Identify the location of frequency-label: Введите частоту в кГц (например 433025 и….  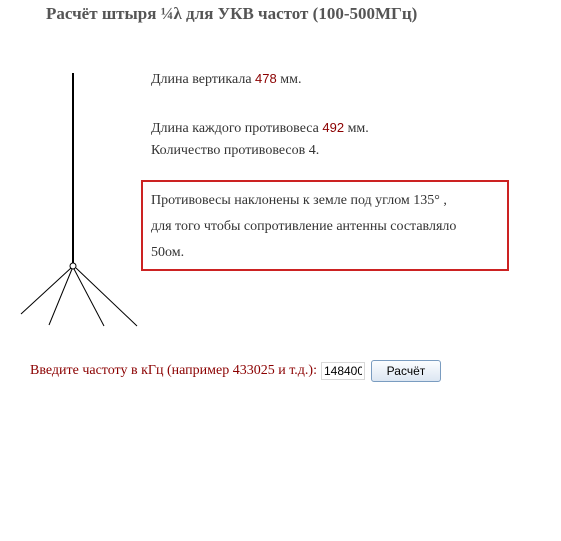
(173, 370).